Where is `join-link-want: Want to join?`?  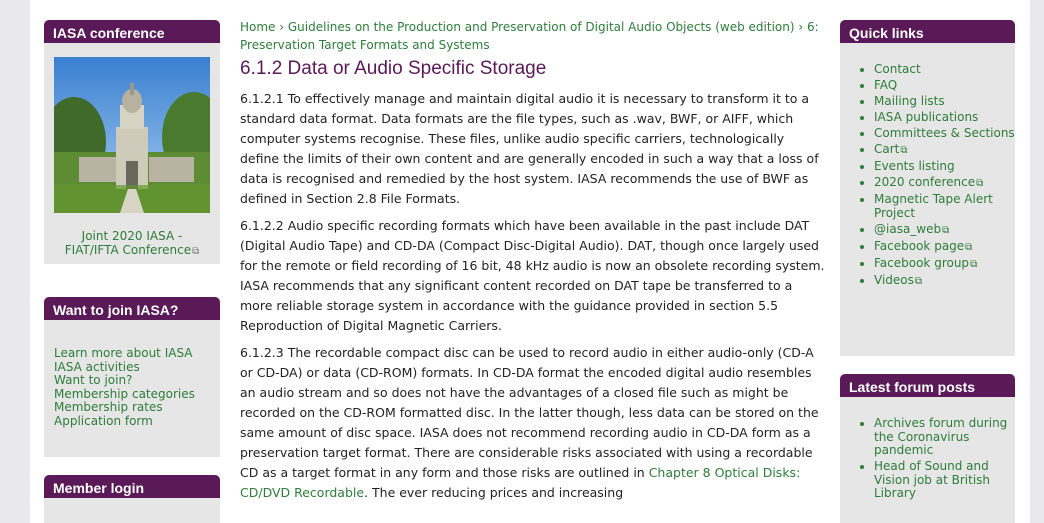 join-link-want: Want to join? is located at coordinates (132, 380).